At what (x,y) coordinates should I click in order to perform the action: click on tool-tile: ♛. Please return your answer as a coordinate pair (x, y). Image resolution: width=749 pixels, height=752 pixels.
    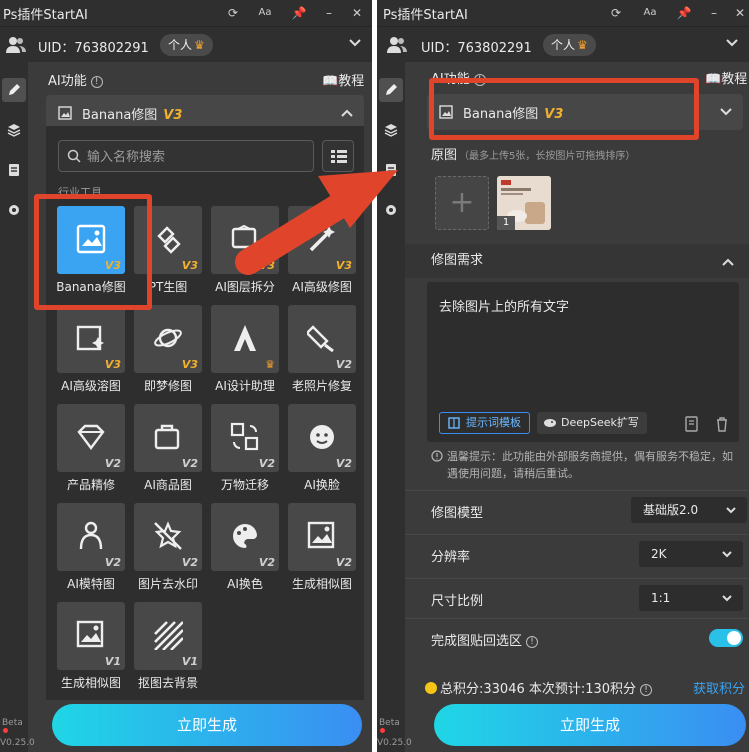
    Looking at the image, I should click on (245, 339).